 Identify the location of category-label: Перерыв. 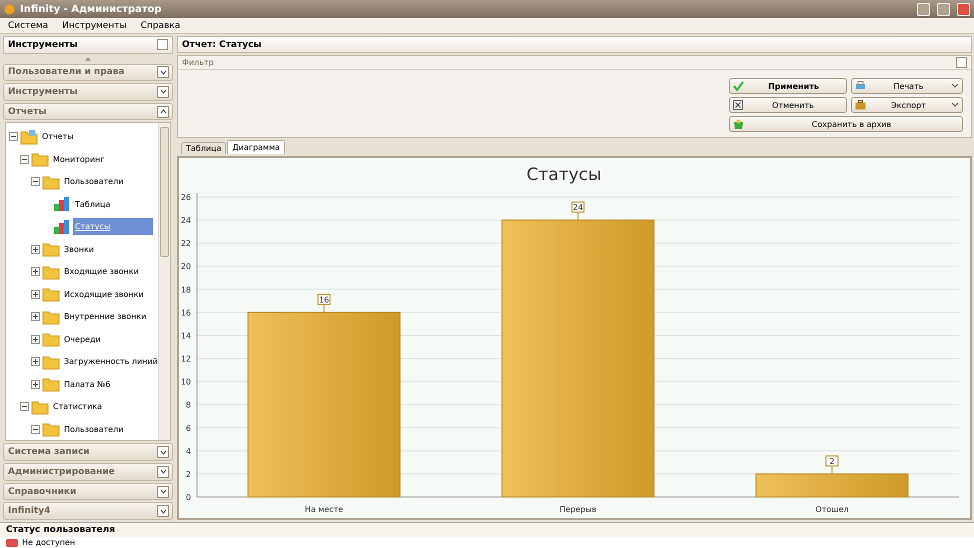
(578, 509).